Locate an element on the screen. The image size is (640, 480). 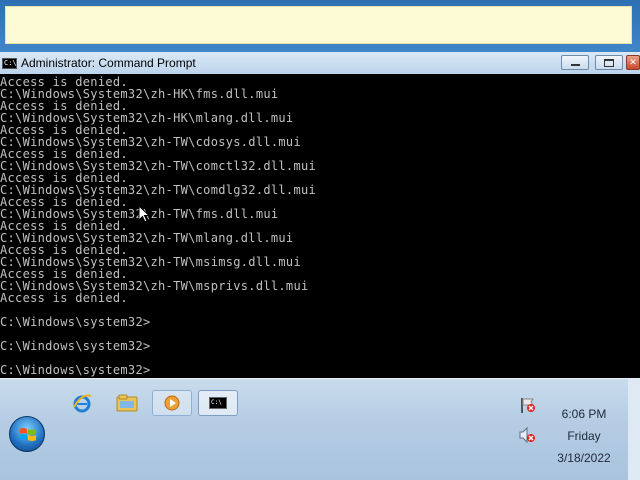
media-player-icon is located at coordinates (172, 403).